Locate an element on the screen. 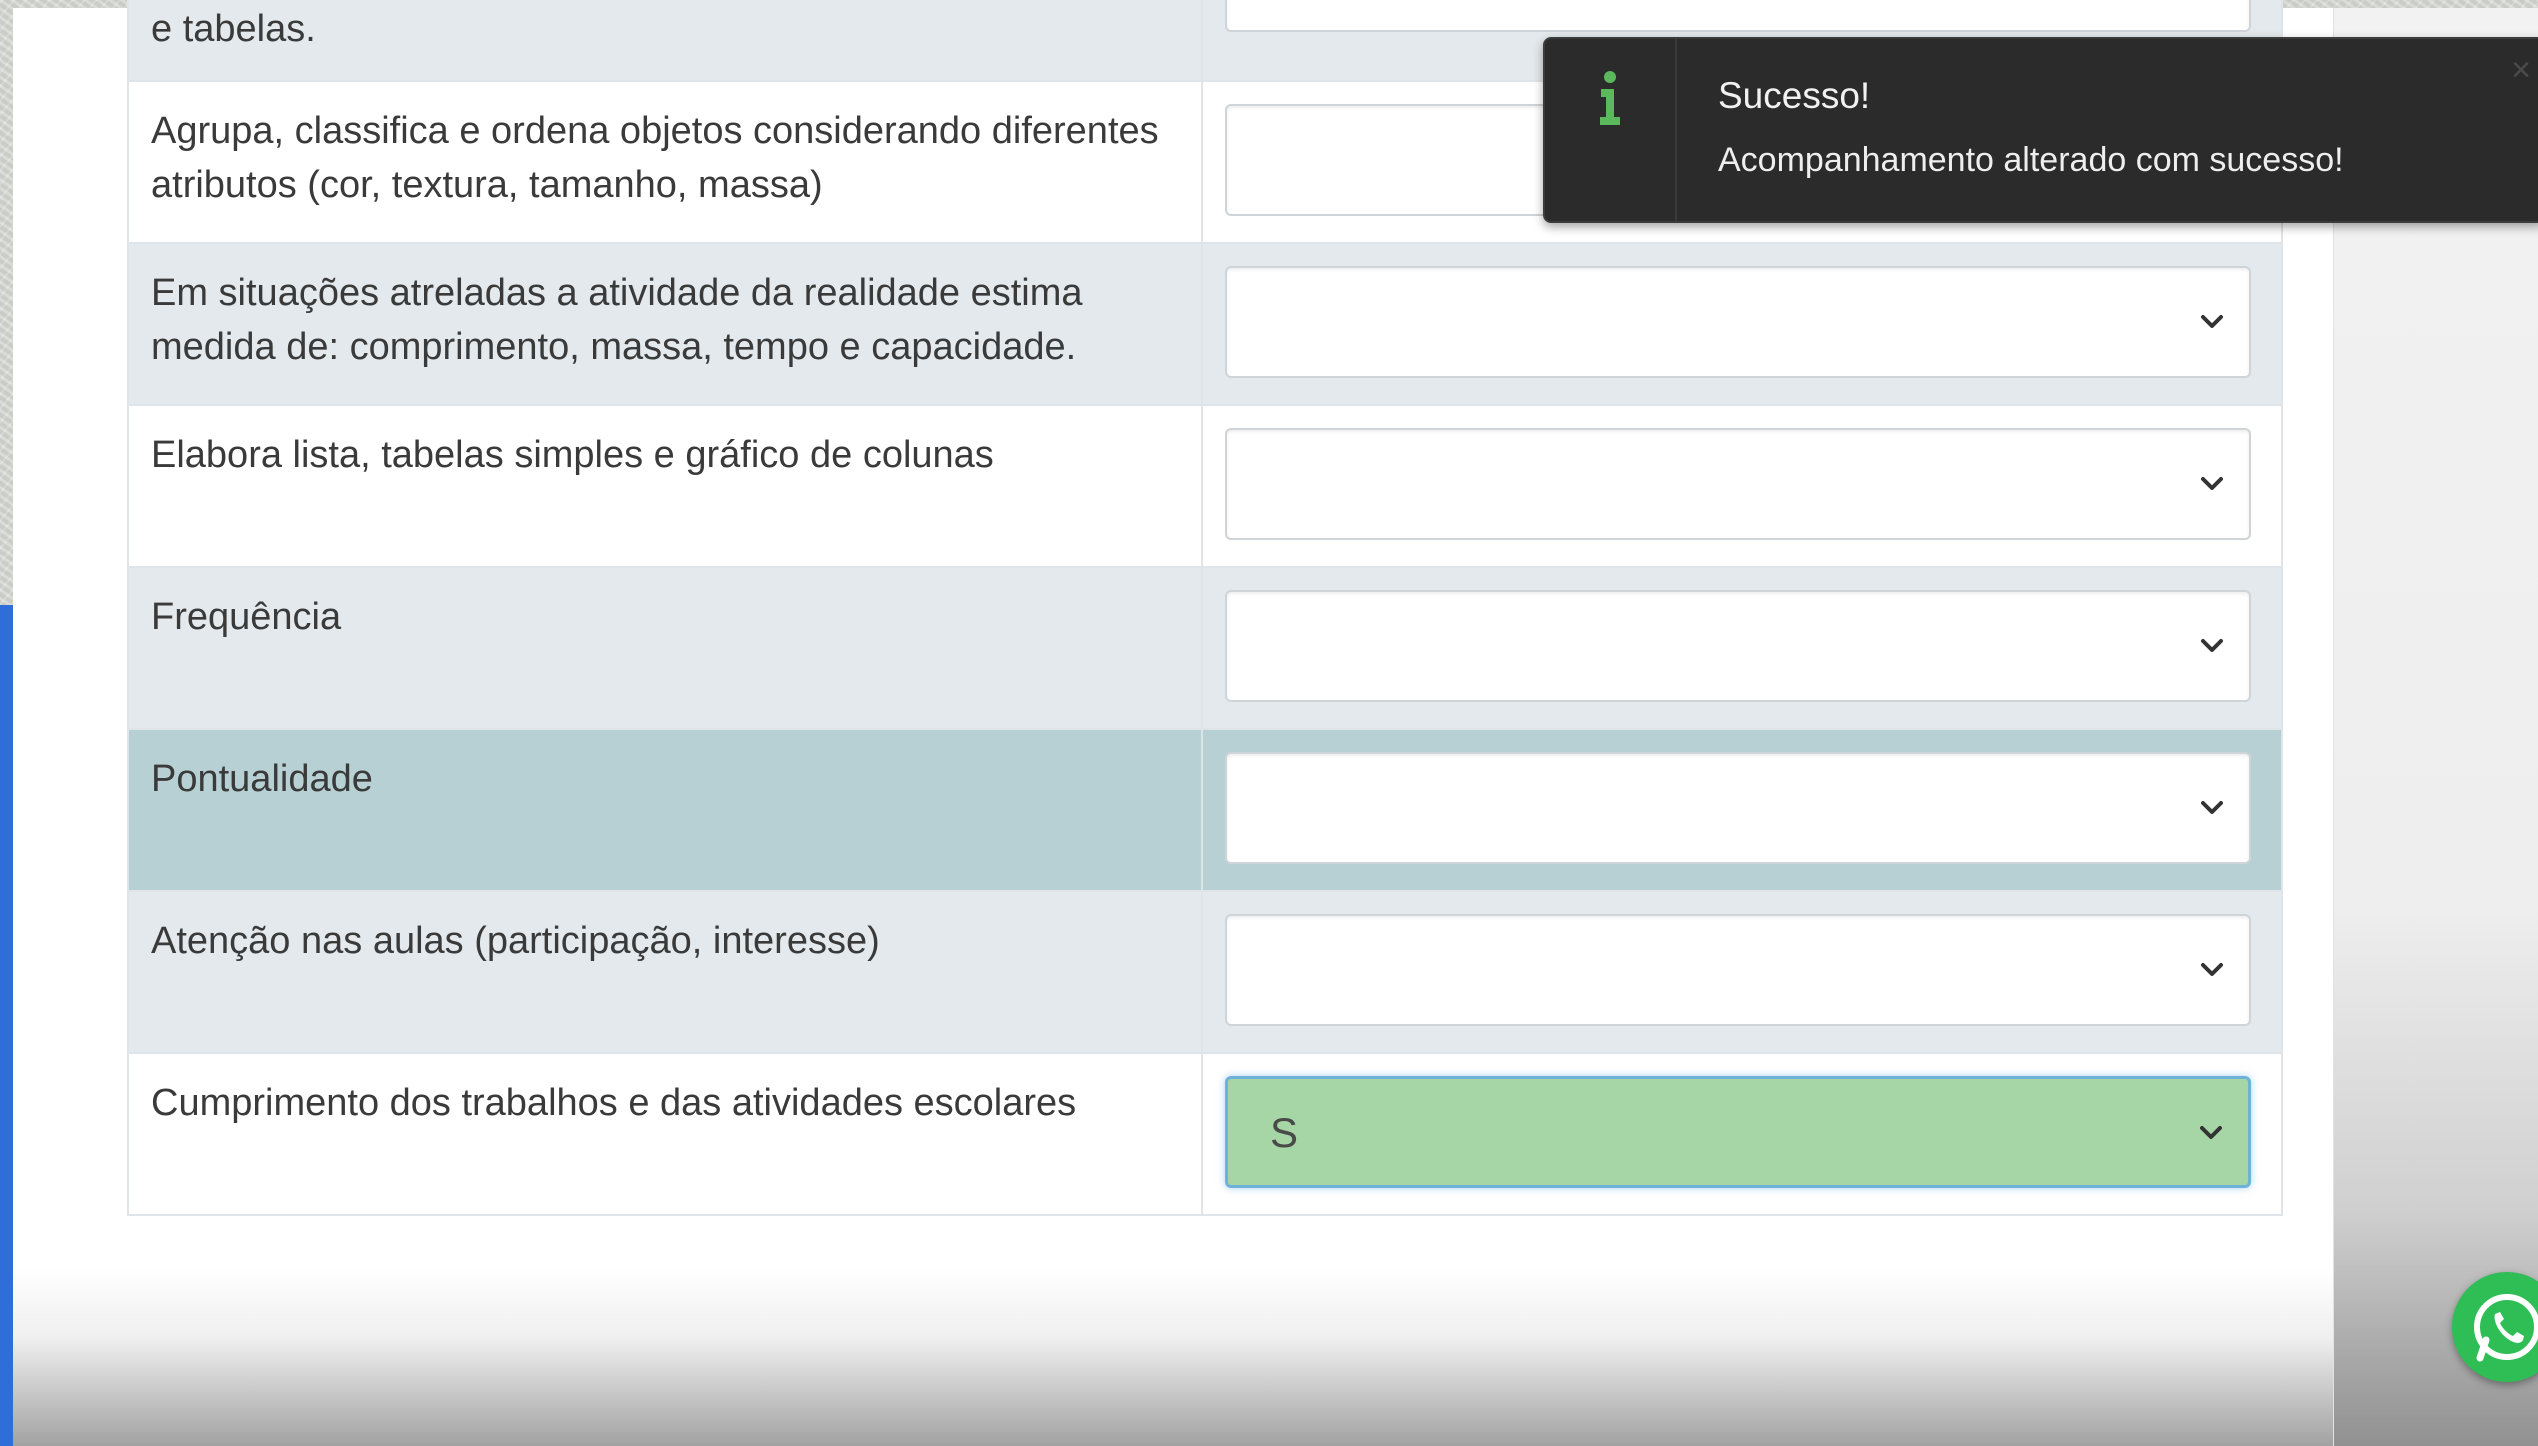  criterion-label: Frequência is located at coordinates (246, 617).